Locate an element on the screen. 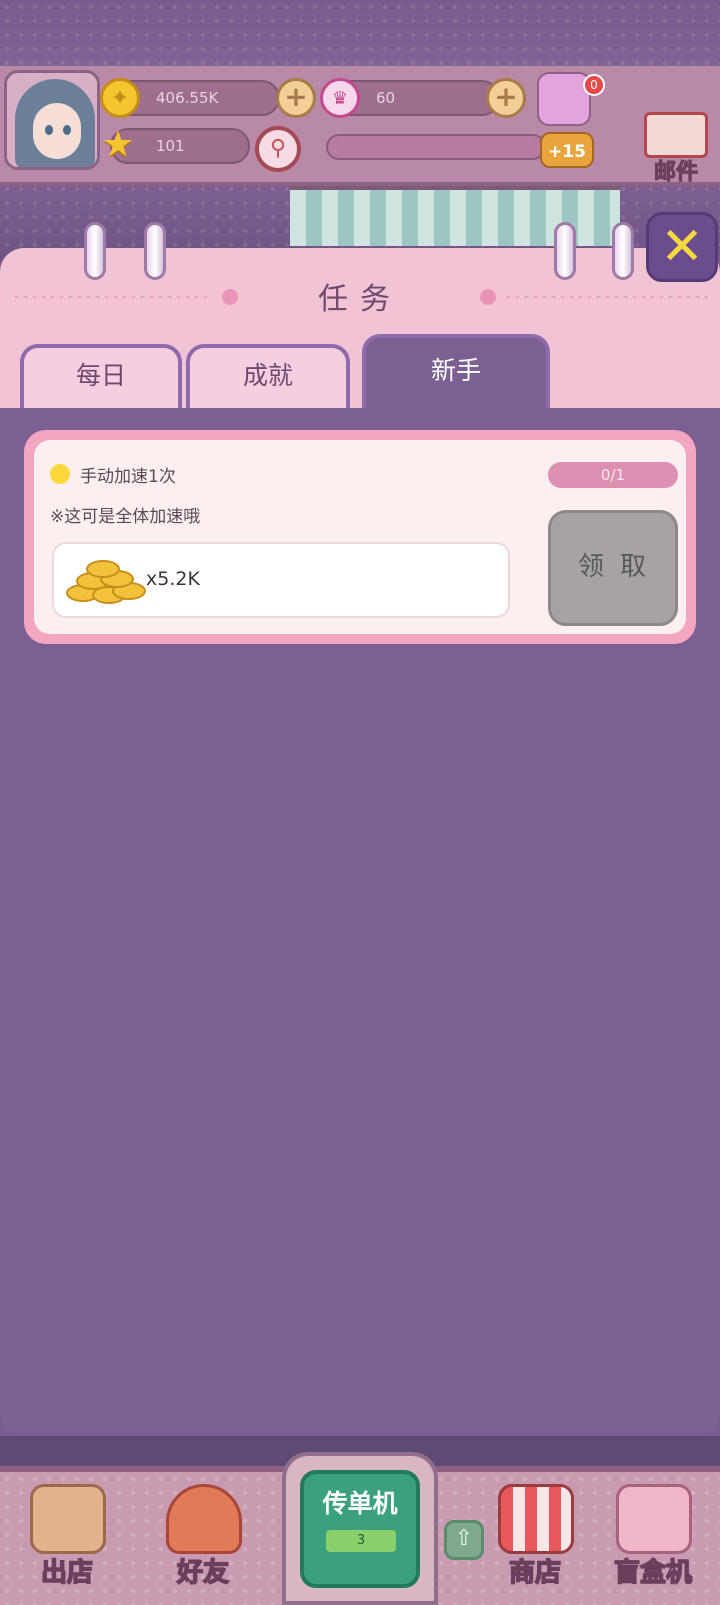 Image resolution: width=720 pixels, height=1605 pixels. panel-title: 任务 is located at coordinates (360, 299).